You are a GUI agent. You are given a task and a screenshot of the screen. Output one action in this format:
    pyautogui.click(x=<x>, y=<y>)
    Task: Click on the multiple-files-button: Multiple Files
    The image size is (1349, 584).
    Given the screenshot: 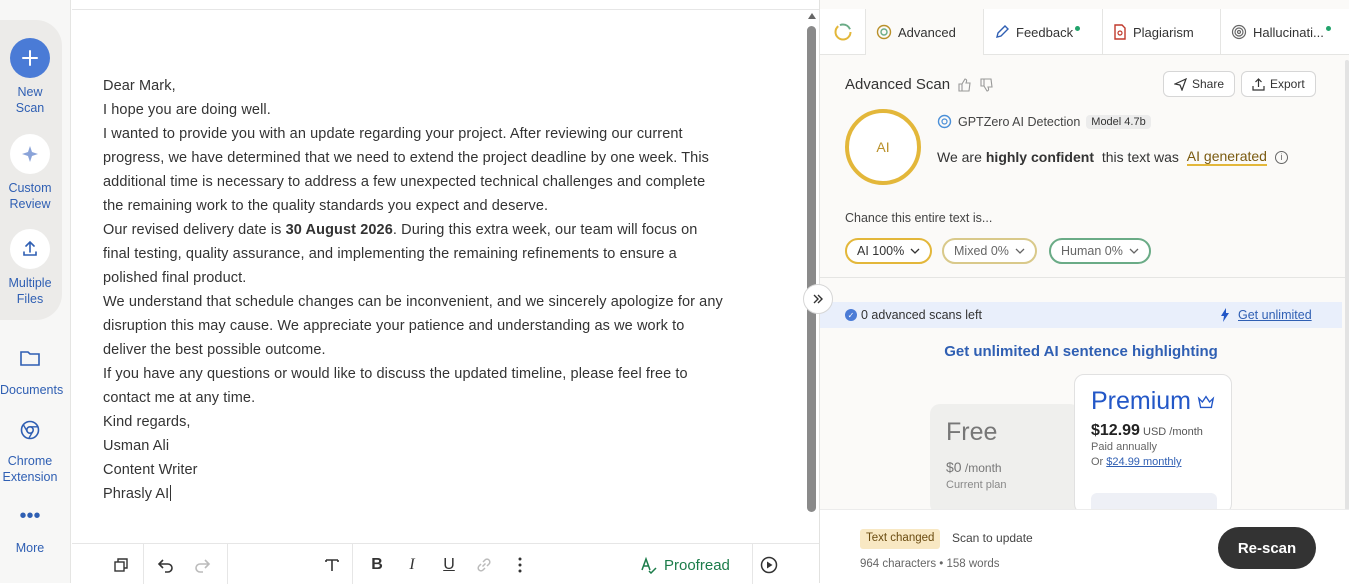 What is the action you would take?
    pyautogui.click(x=30, y=268)
    